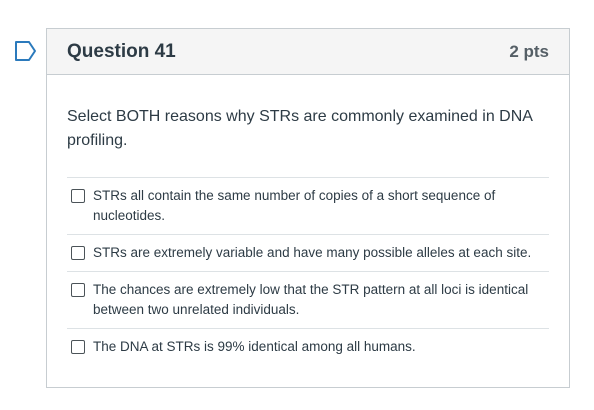  What do you see at coordinates (121, 51) in the screenshot?
I see `question-title: Question 41` at bounding box center [121, 51].